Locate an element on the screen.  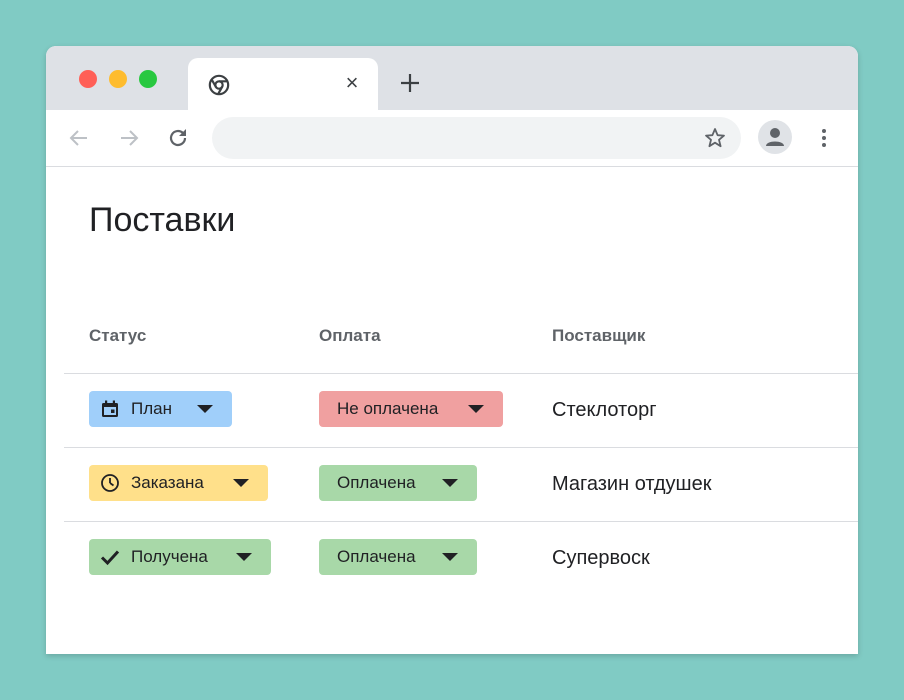
chrome-icon is located at coordinates (219, 85).